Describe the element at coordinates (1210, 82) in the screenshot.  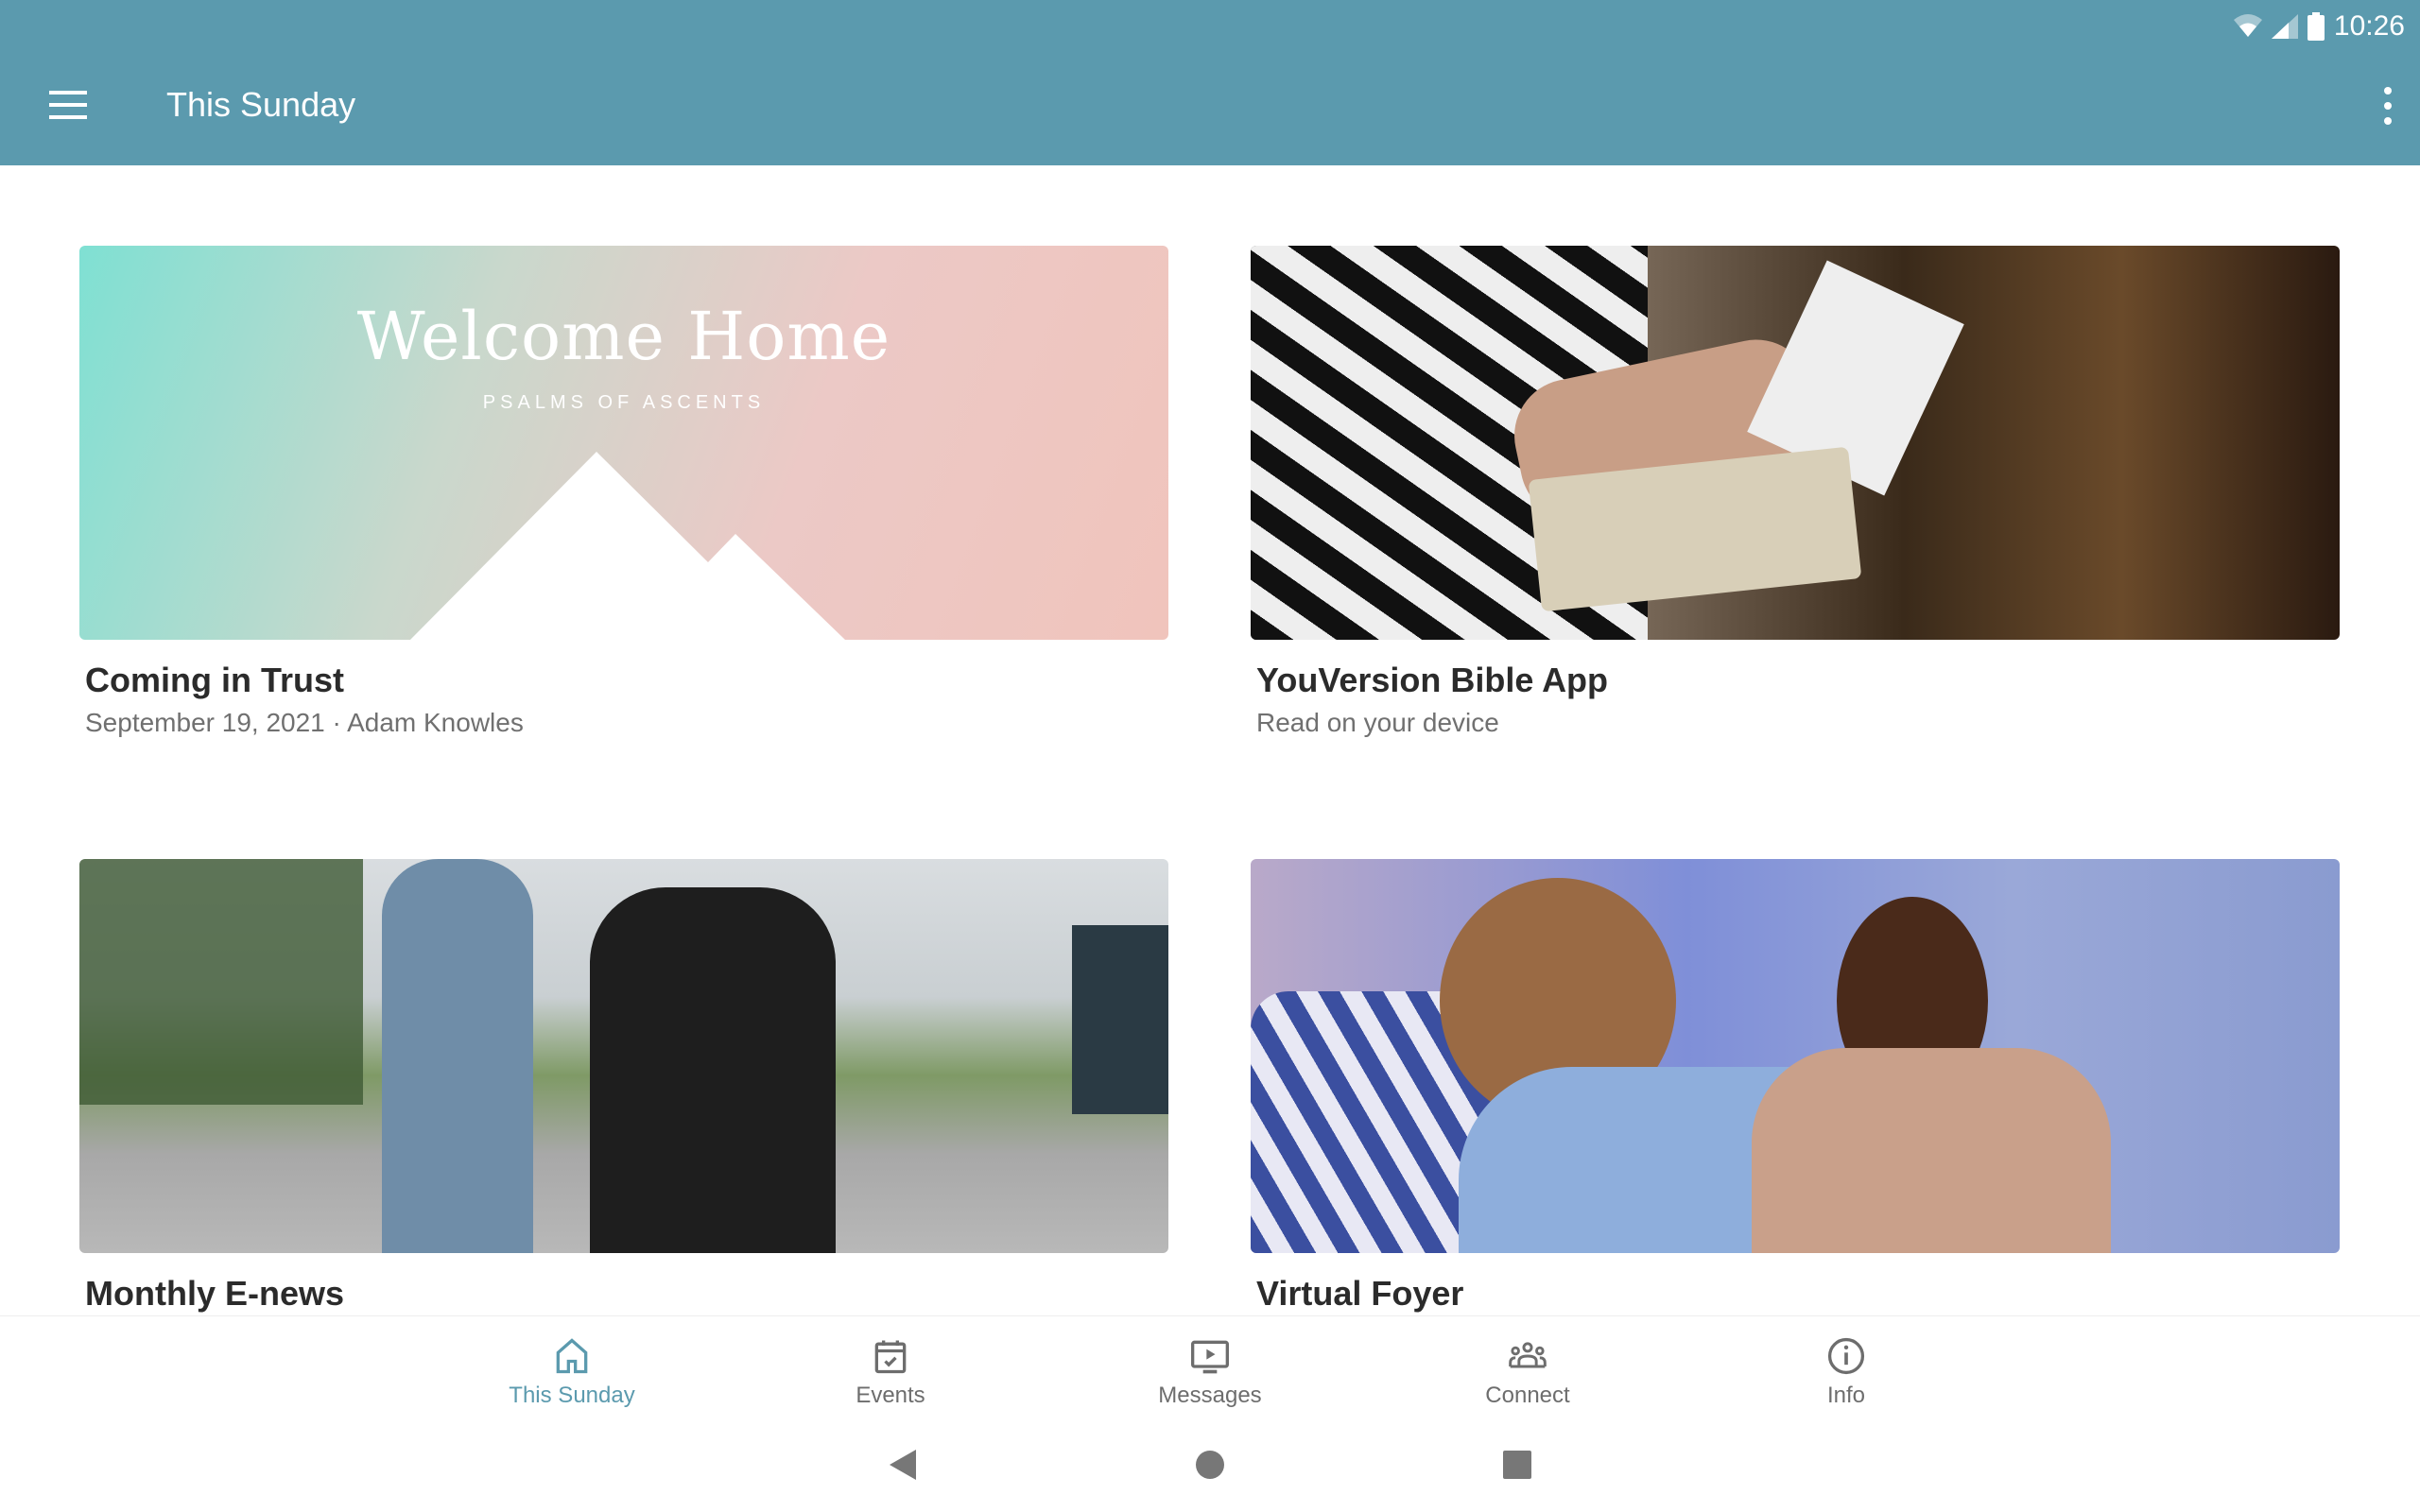
I see `app-bar: 10:26 This Sunday` at that location.